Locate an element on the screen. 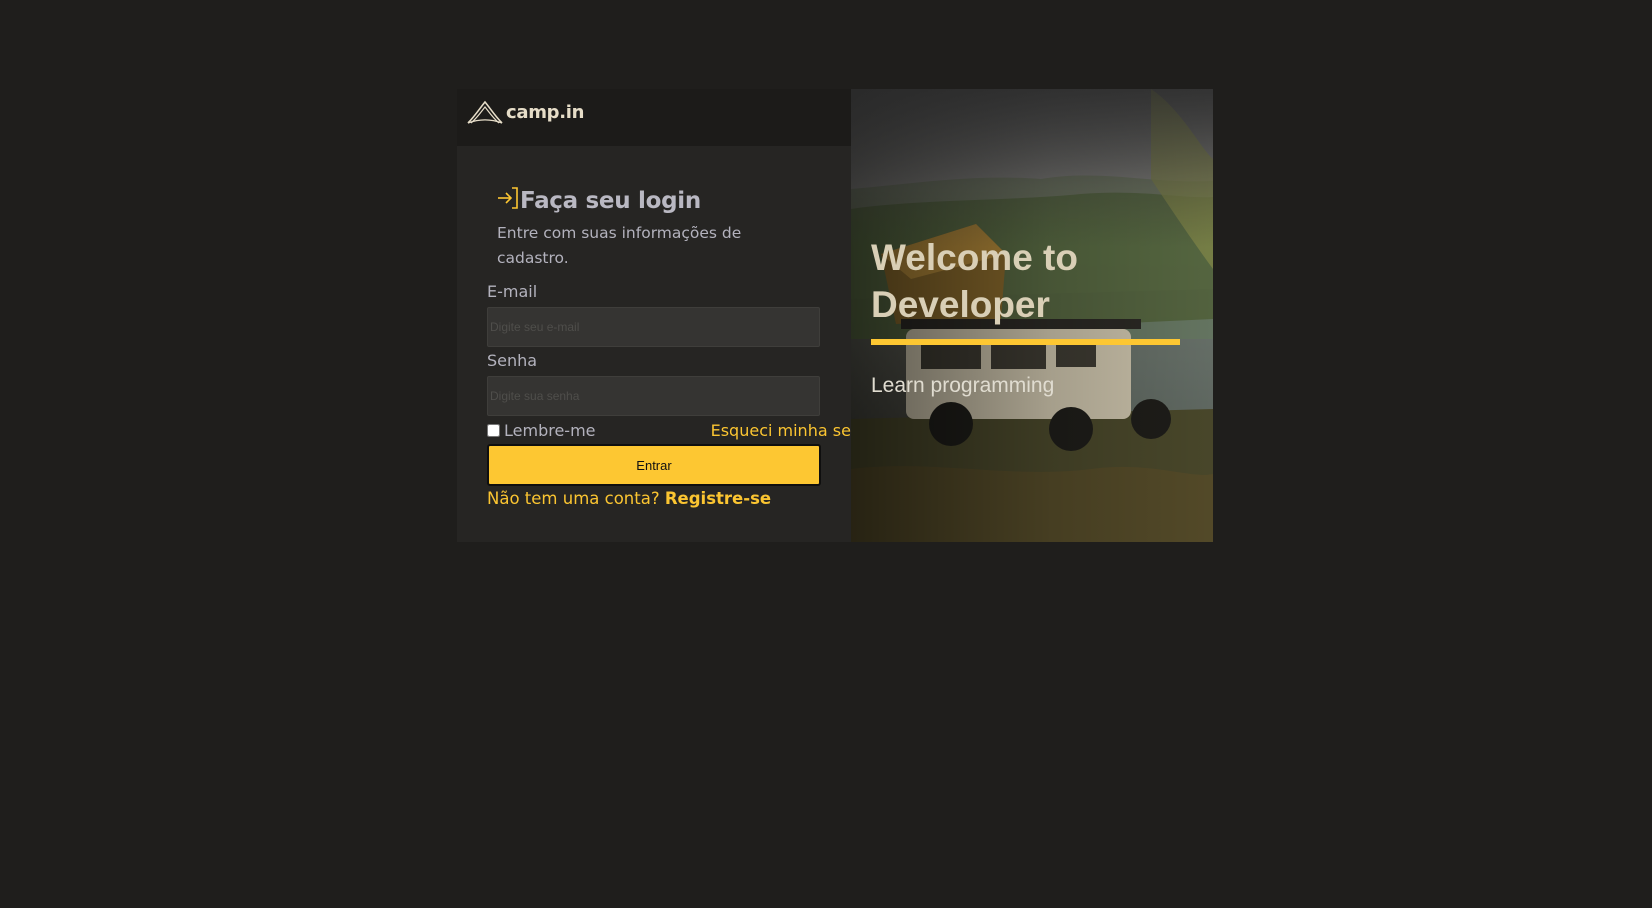 This screenshot has height=908, width=1652. register-prompt: Não tem uma conta? is located at coordinates (573, 498).